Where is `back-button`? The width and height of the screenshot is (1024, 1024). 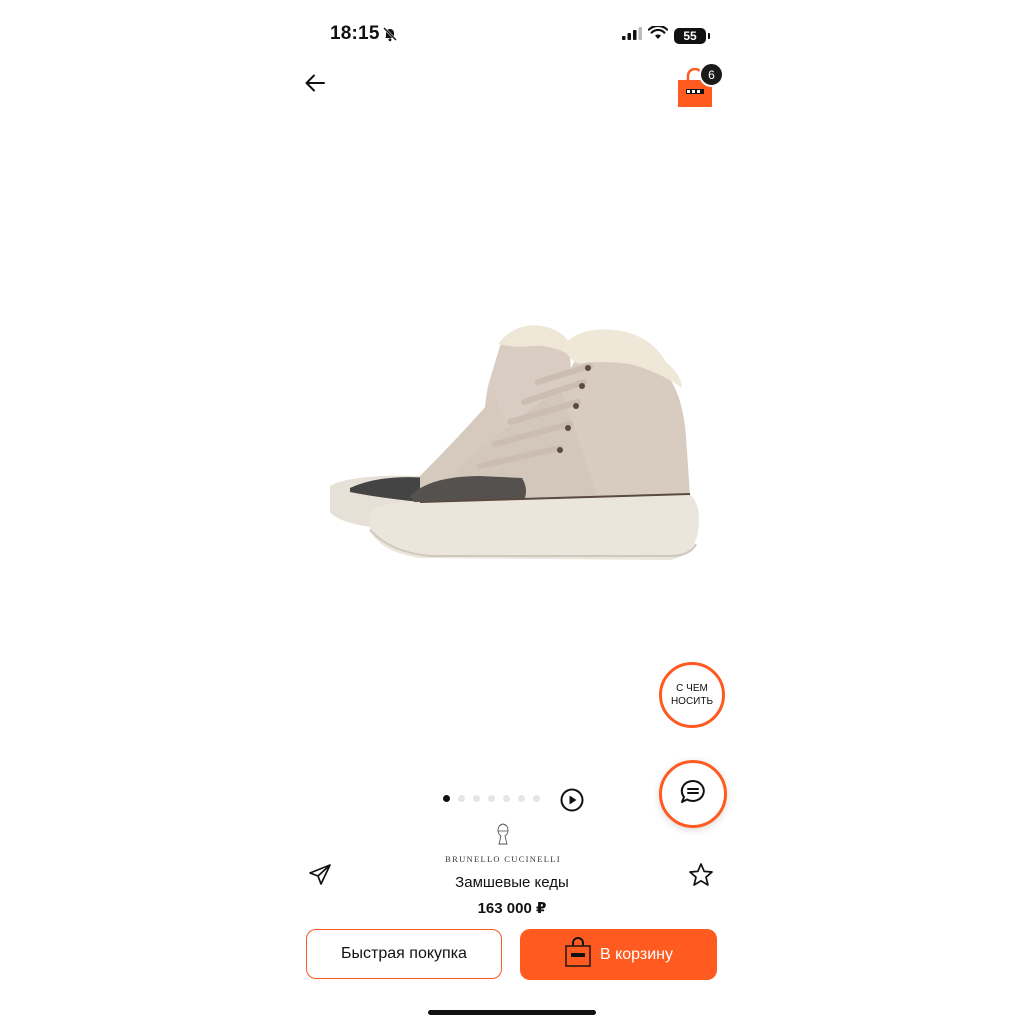 back-button is located at coordinates (315, 85).